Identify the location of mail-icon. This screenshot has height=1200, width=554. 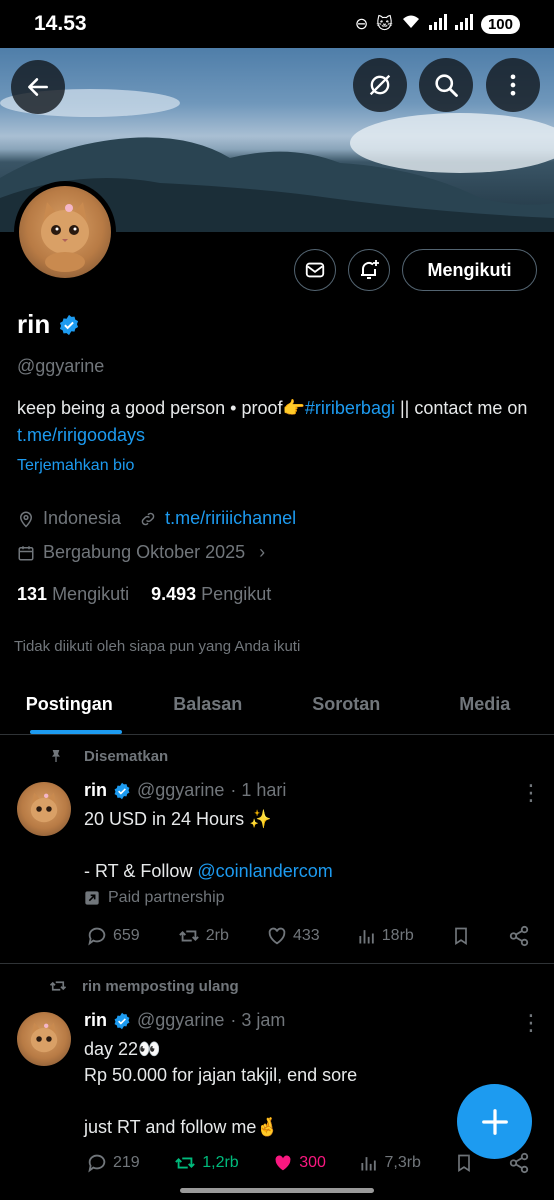
(315, 270).